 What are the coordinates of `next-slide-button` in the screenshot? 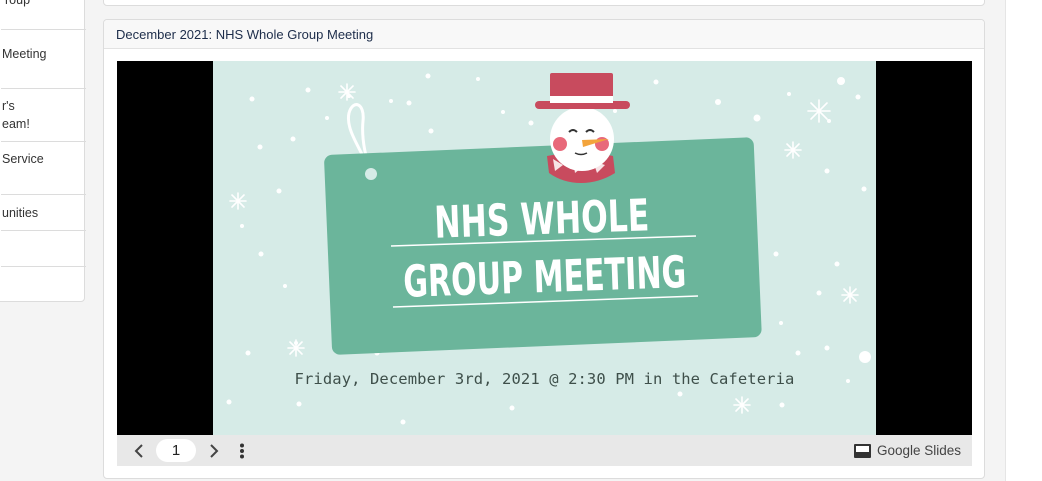 It's located at (214, 450).